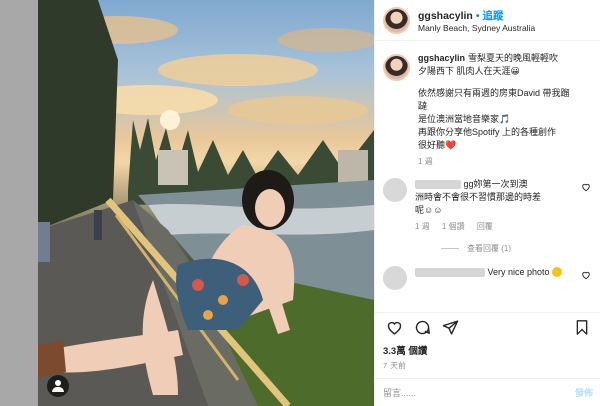  I want to click on comment-text-line-3: 呢☺☺, so click(429, 210).